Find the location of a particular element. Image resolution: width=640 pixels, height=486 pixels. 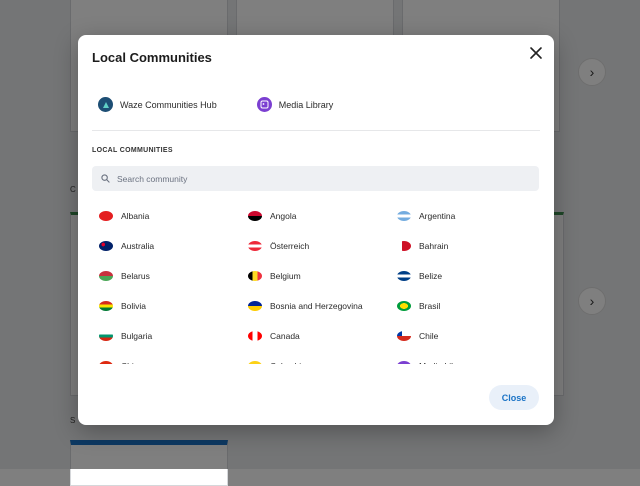

community-name: Angola is located at coordinates (283, 216).